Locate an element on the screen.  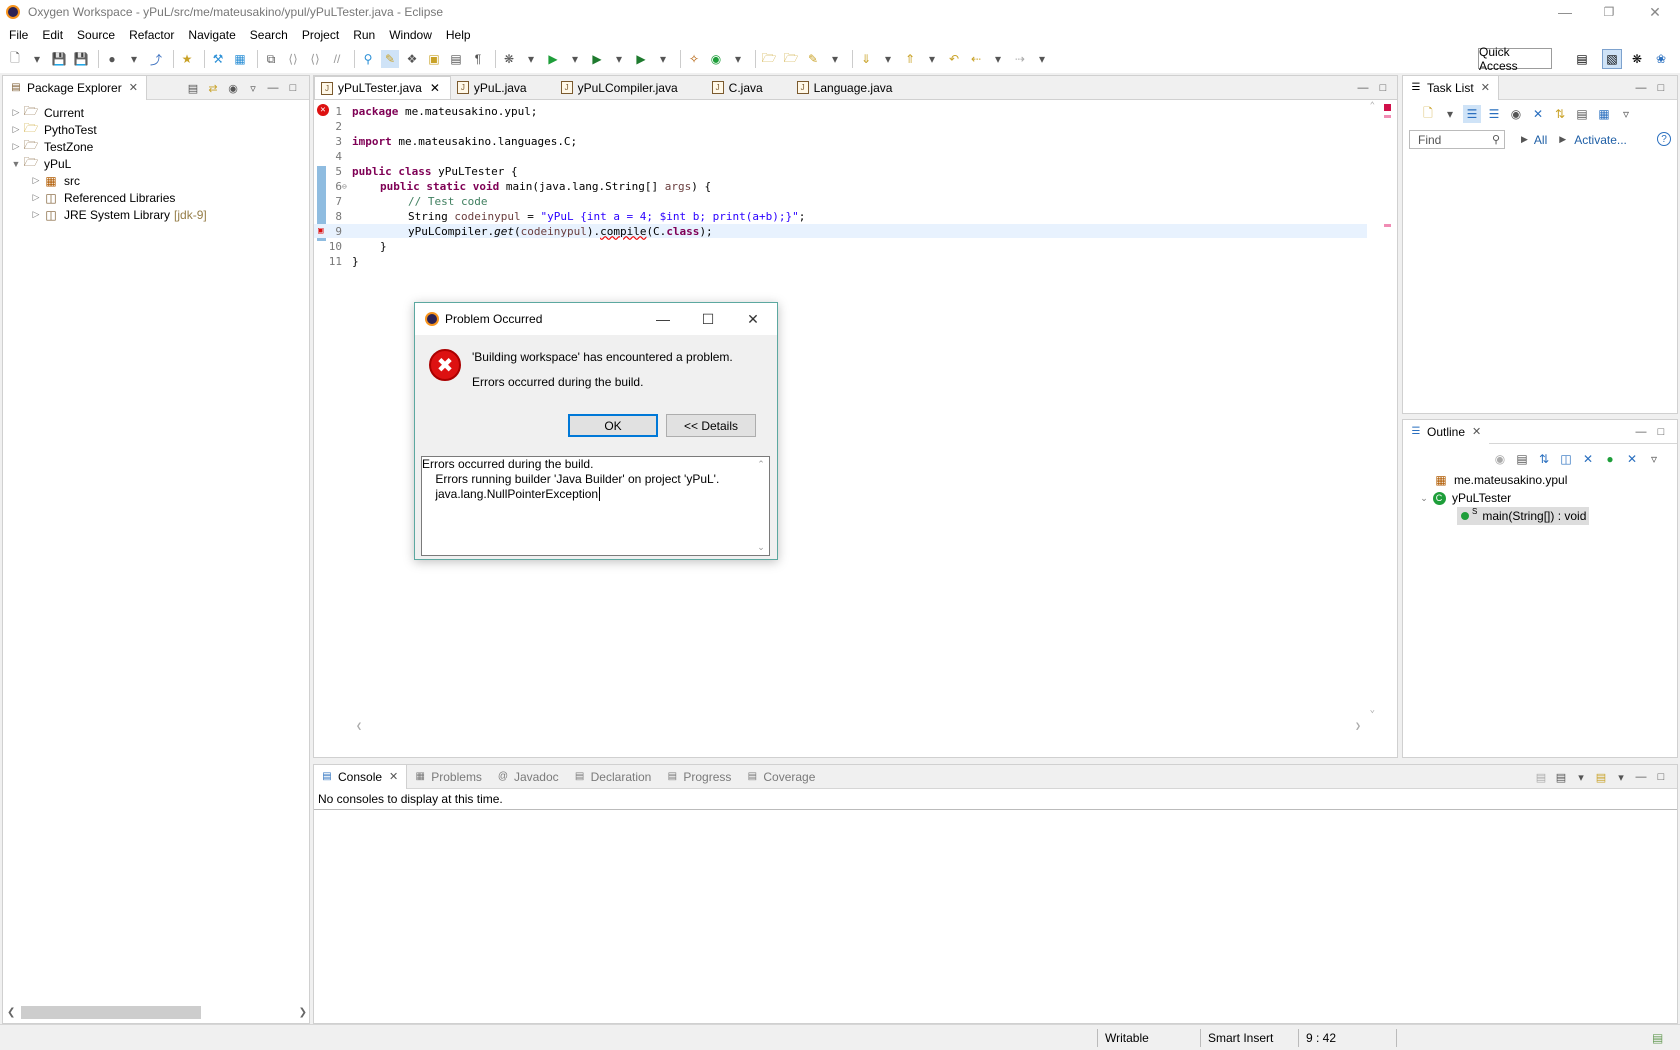
details-button: << Details is located at coordinates (711, 425).